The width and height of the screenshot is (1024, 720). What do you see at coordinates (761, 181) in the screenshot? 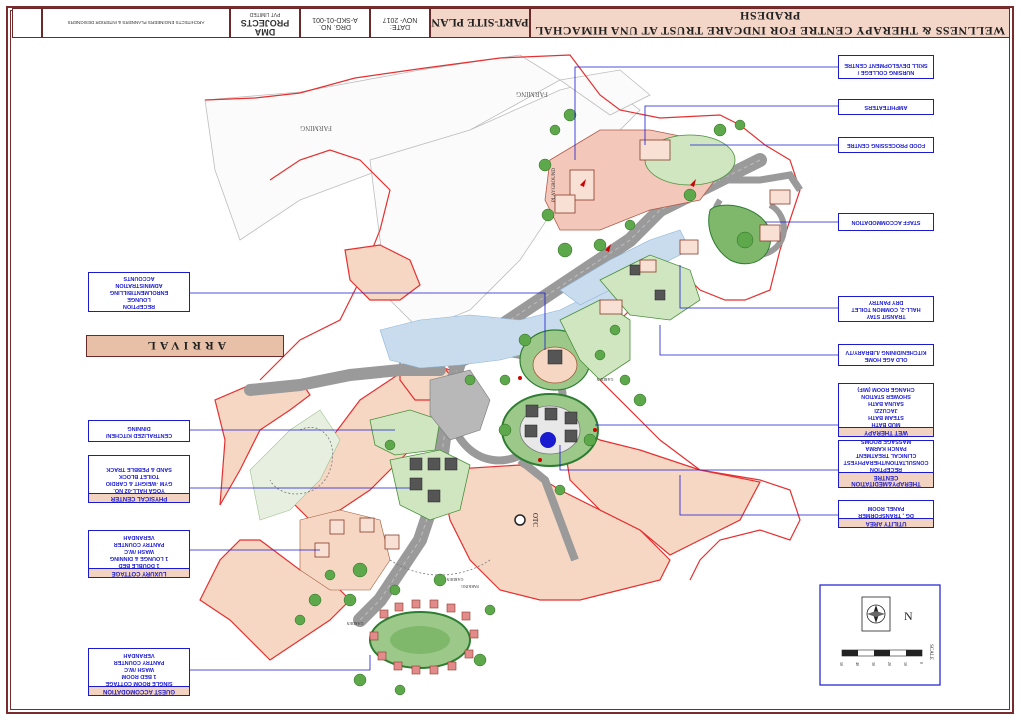
I see `road-to-staff` at bounding box center [761, 181].